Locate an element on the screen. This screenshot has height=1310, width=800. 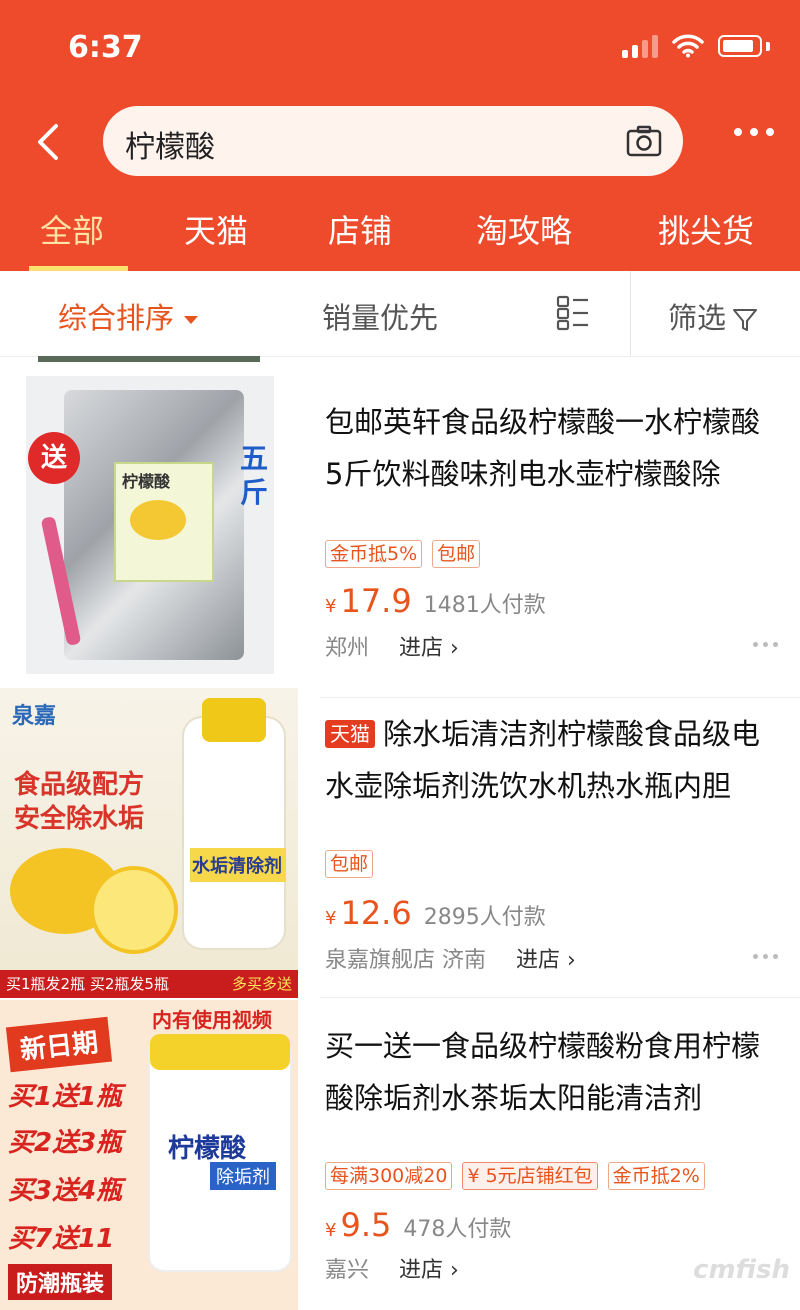
sort-bar: 综合排序 销量优先 筛选 is located at coordinates (400, 314).